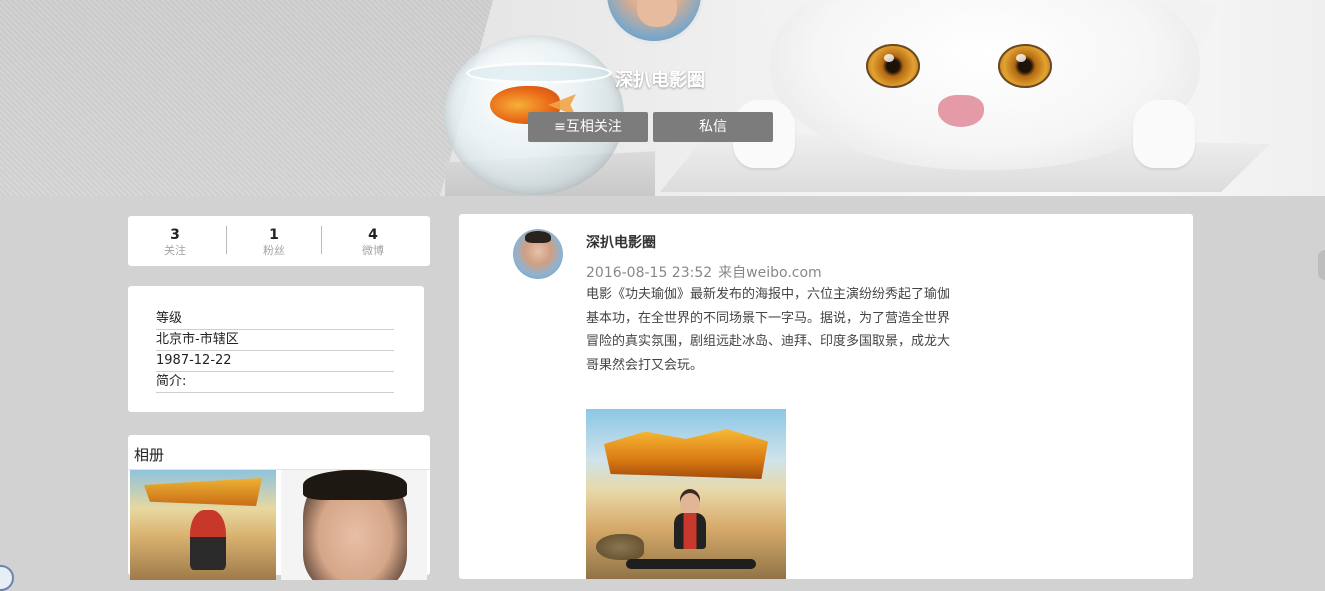 This screenshot has width=1325, height=591. I want to click on portrait-face, so click(355, 525).